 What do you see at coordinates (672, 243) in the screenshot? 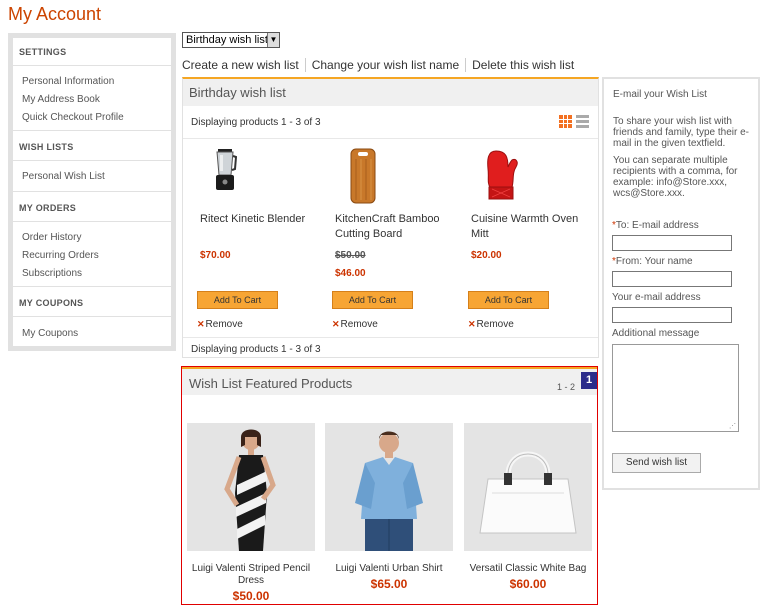
I see `to-email-input` at bounding box center [672, 243].